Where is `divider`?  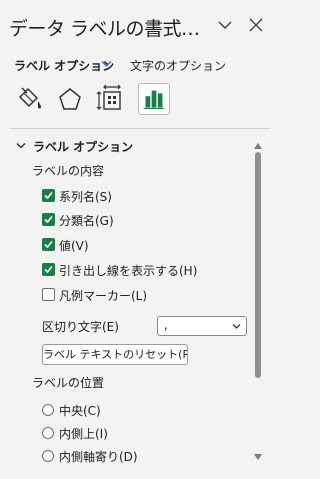
divider is located at coordinates (140, 128).